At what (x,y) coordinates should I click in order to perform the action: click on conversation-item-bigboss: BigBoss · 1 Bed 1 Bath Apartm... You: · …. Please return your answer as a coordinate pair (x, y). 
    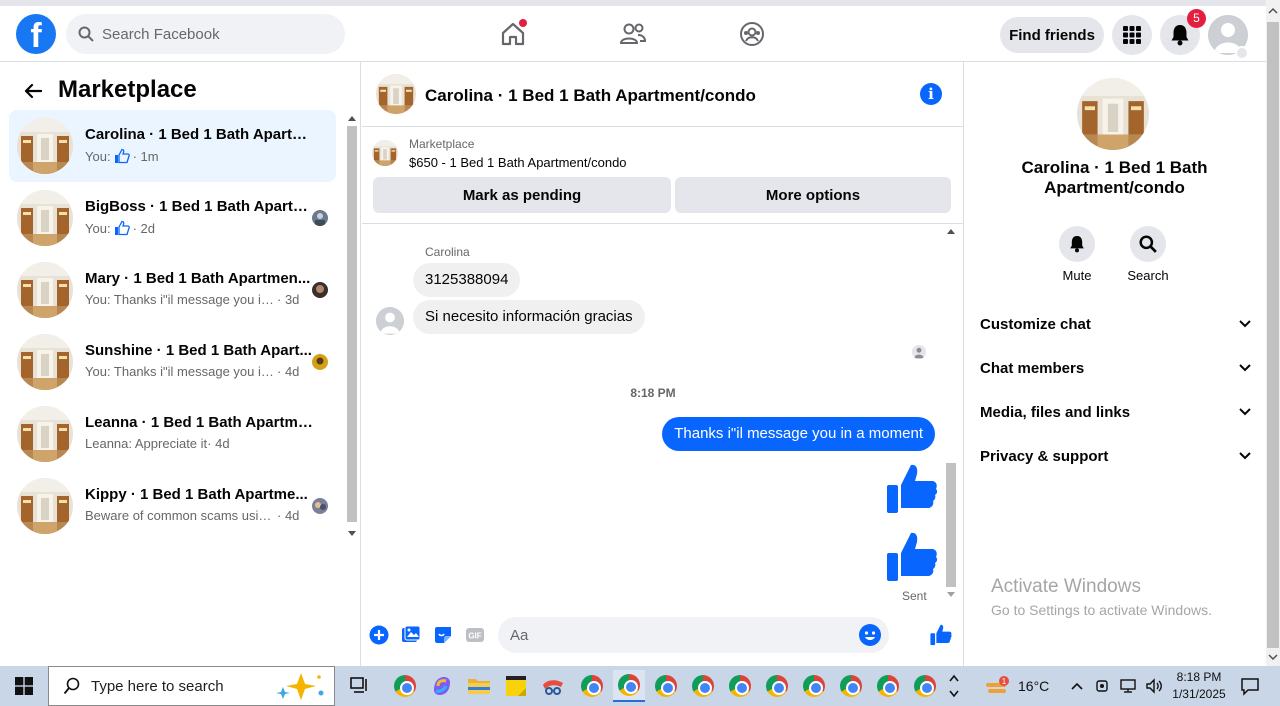
    Looking at the image, I should click on (172, 218).